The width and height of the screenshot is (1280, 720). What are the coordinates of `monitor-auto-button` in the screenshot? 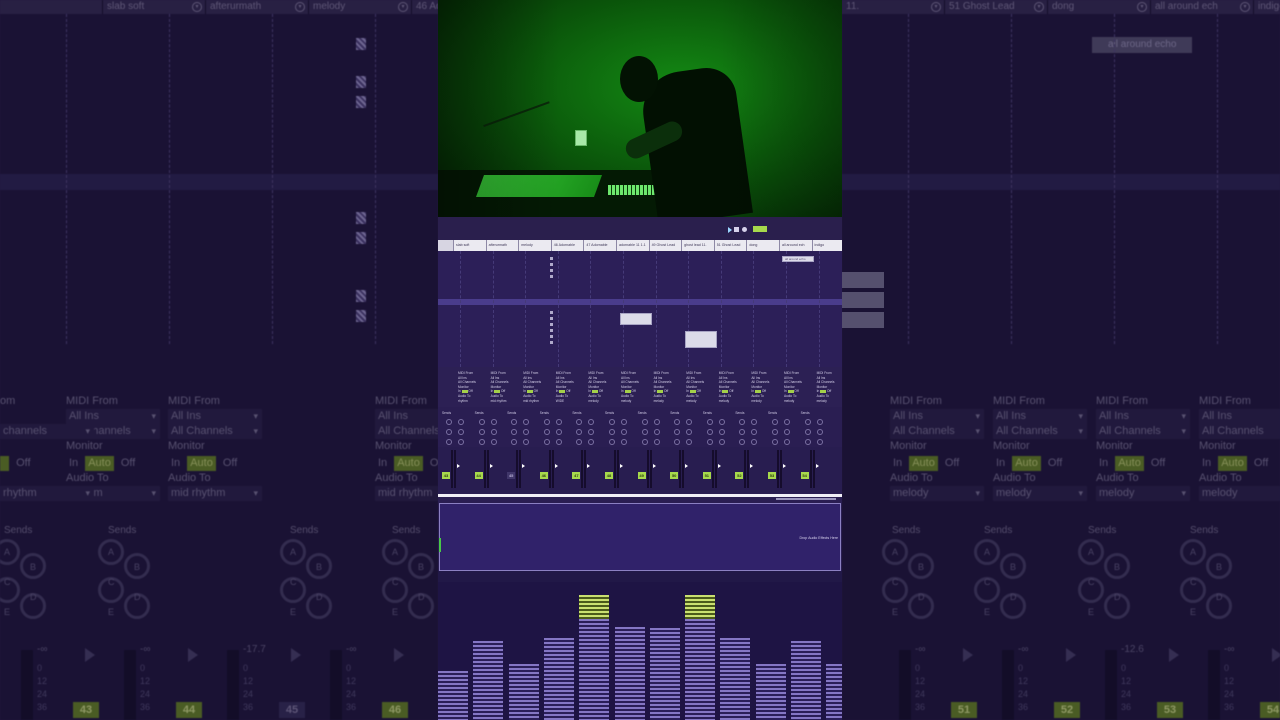 It's located at (5, 463).